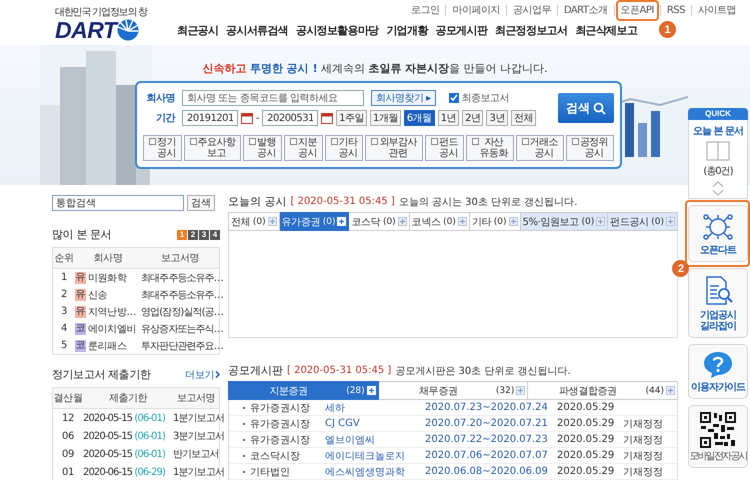 Image resolution: width=750 pixels, height=480 pixels. Describe the element at coordinates (112, 329) in the screenshot. I see `company-link: 에이치엘비` at that location.